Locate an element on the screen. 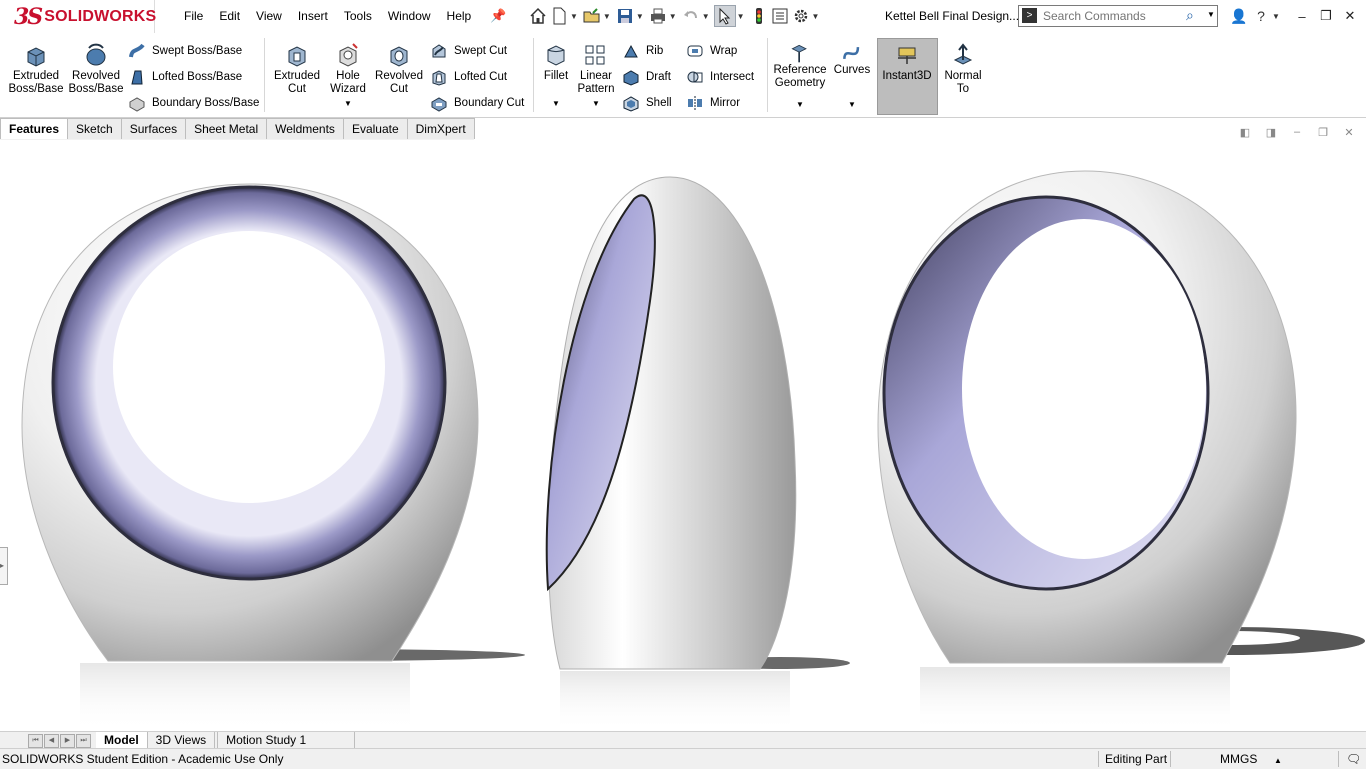  restore-window-icon: ❐ is located at coordinates (1326, 16).